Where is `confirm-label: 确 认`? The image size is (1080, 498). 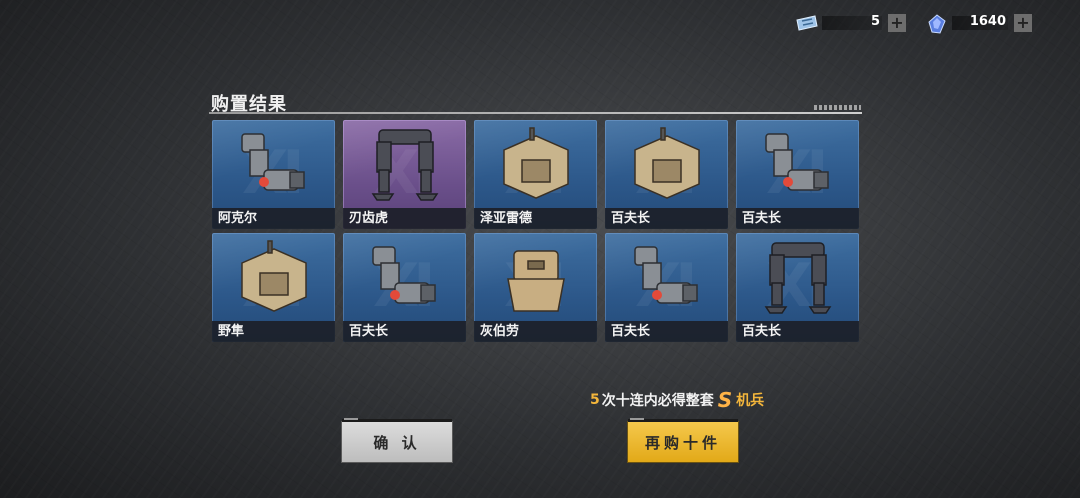
confirm-label: 确 认 is located at coordinates (397, 442).